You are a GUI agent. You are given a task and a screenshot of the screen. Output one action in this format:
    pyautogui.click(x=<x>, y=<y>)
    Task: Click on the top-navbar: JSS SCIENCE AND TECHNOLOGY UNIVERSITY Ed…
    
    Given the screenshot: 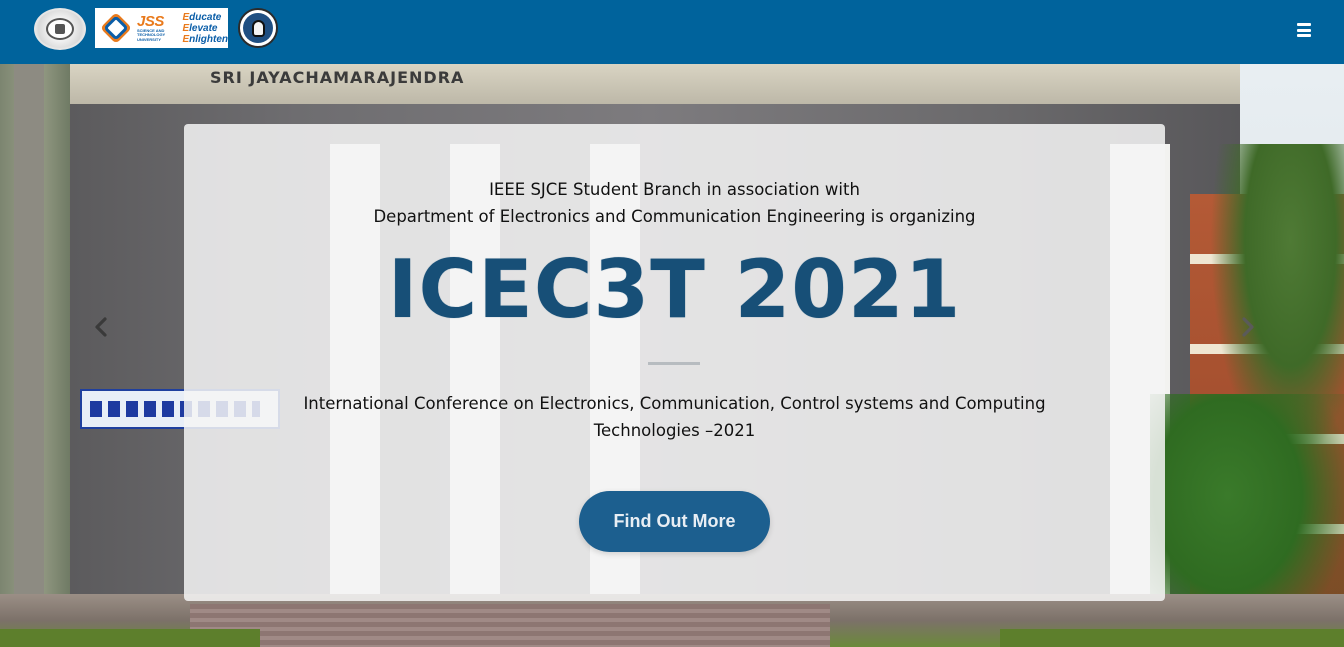 What is the action you would take?
    pyautogui.click(x=672, y=32)
    